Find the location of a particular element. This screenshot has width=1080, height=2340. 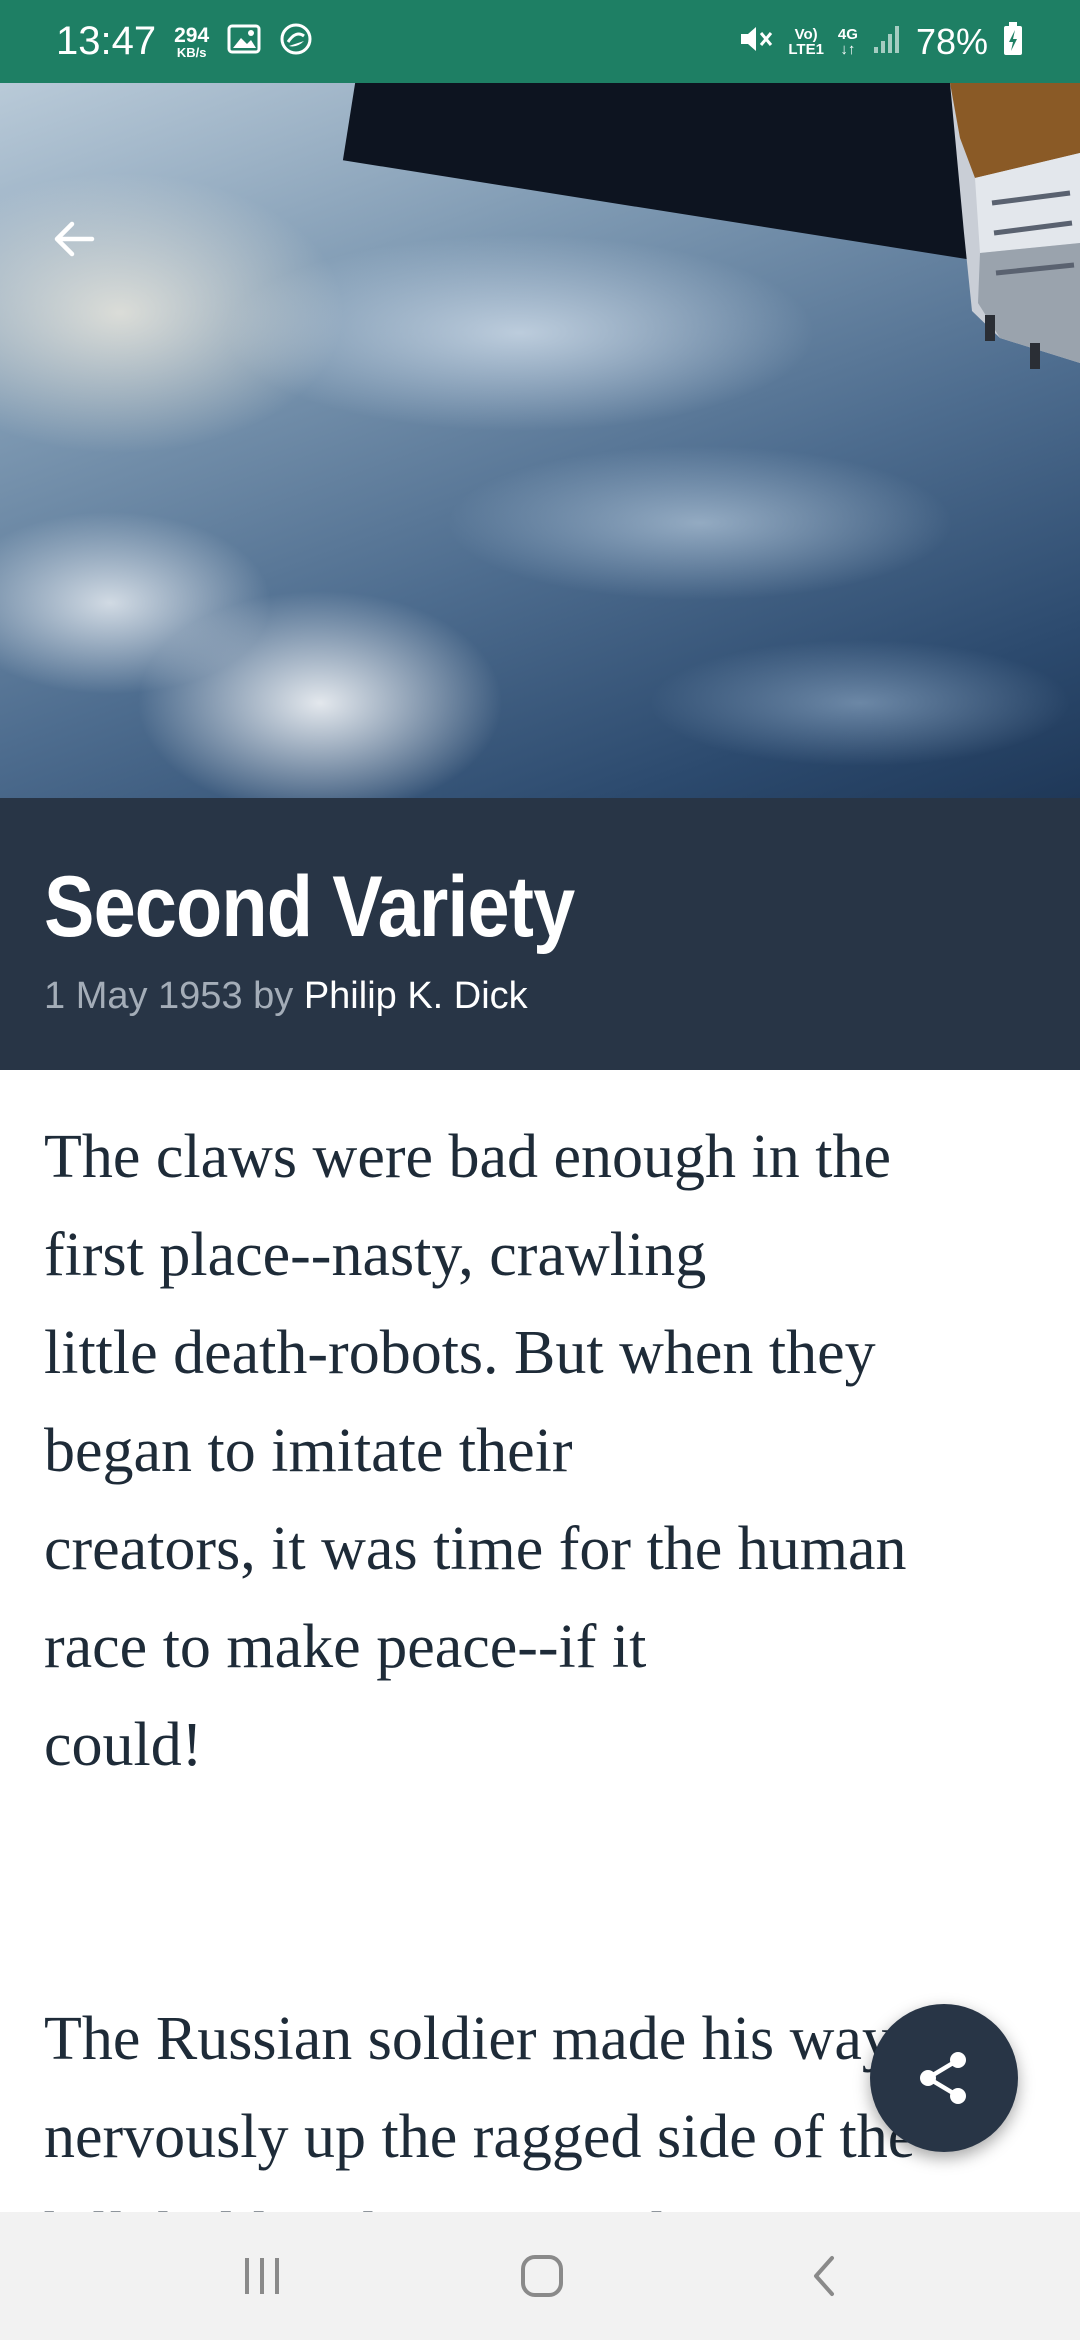

status-bar: 13:47 294 KB/s Vo) LTE1 4G ↓↑ 78% is located at coordinates (540, 41).